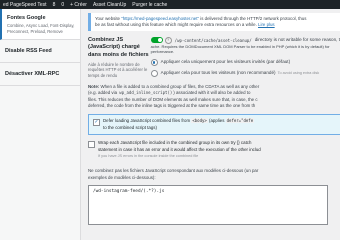  Describe the element at coordinates (298, 72) in the screenshot. I see `all-visitors-hint: To avoid using extra disk` at that location.